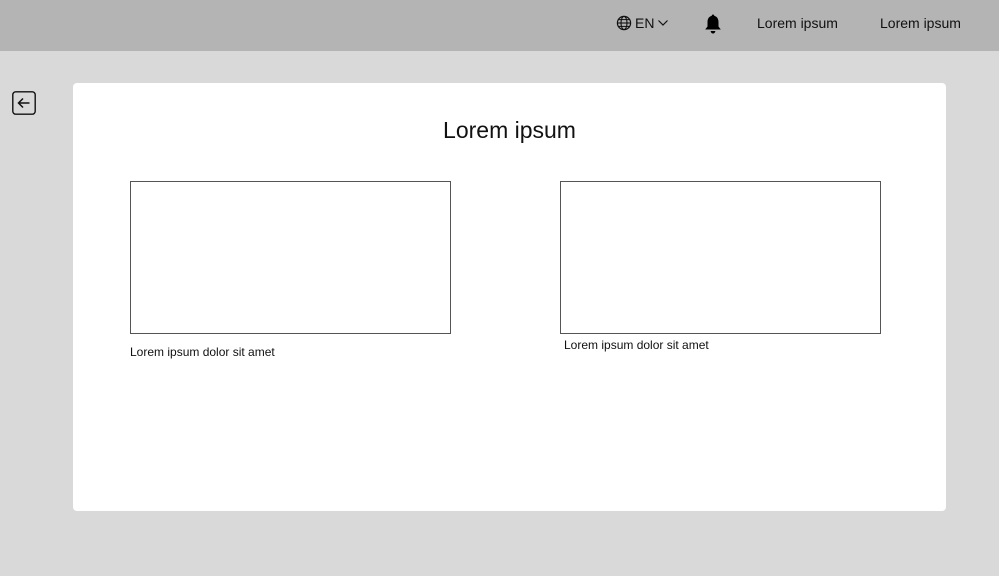 The width and height of the screenshot is (999, 576). I want to click on nav-link-2: Lorem ipsum, so click(920, 23).